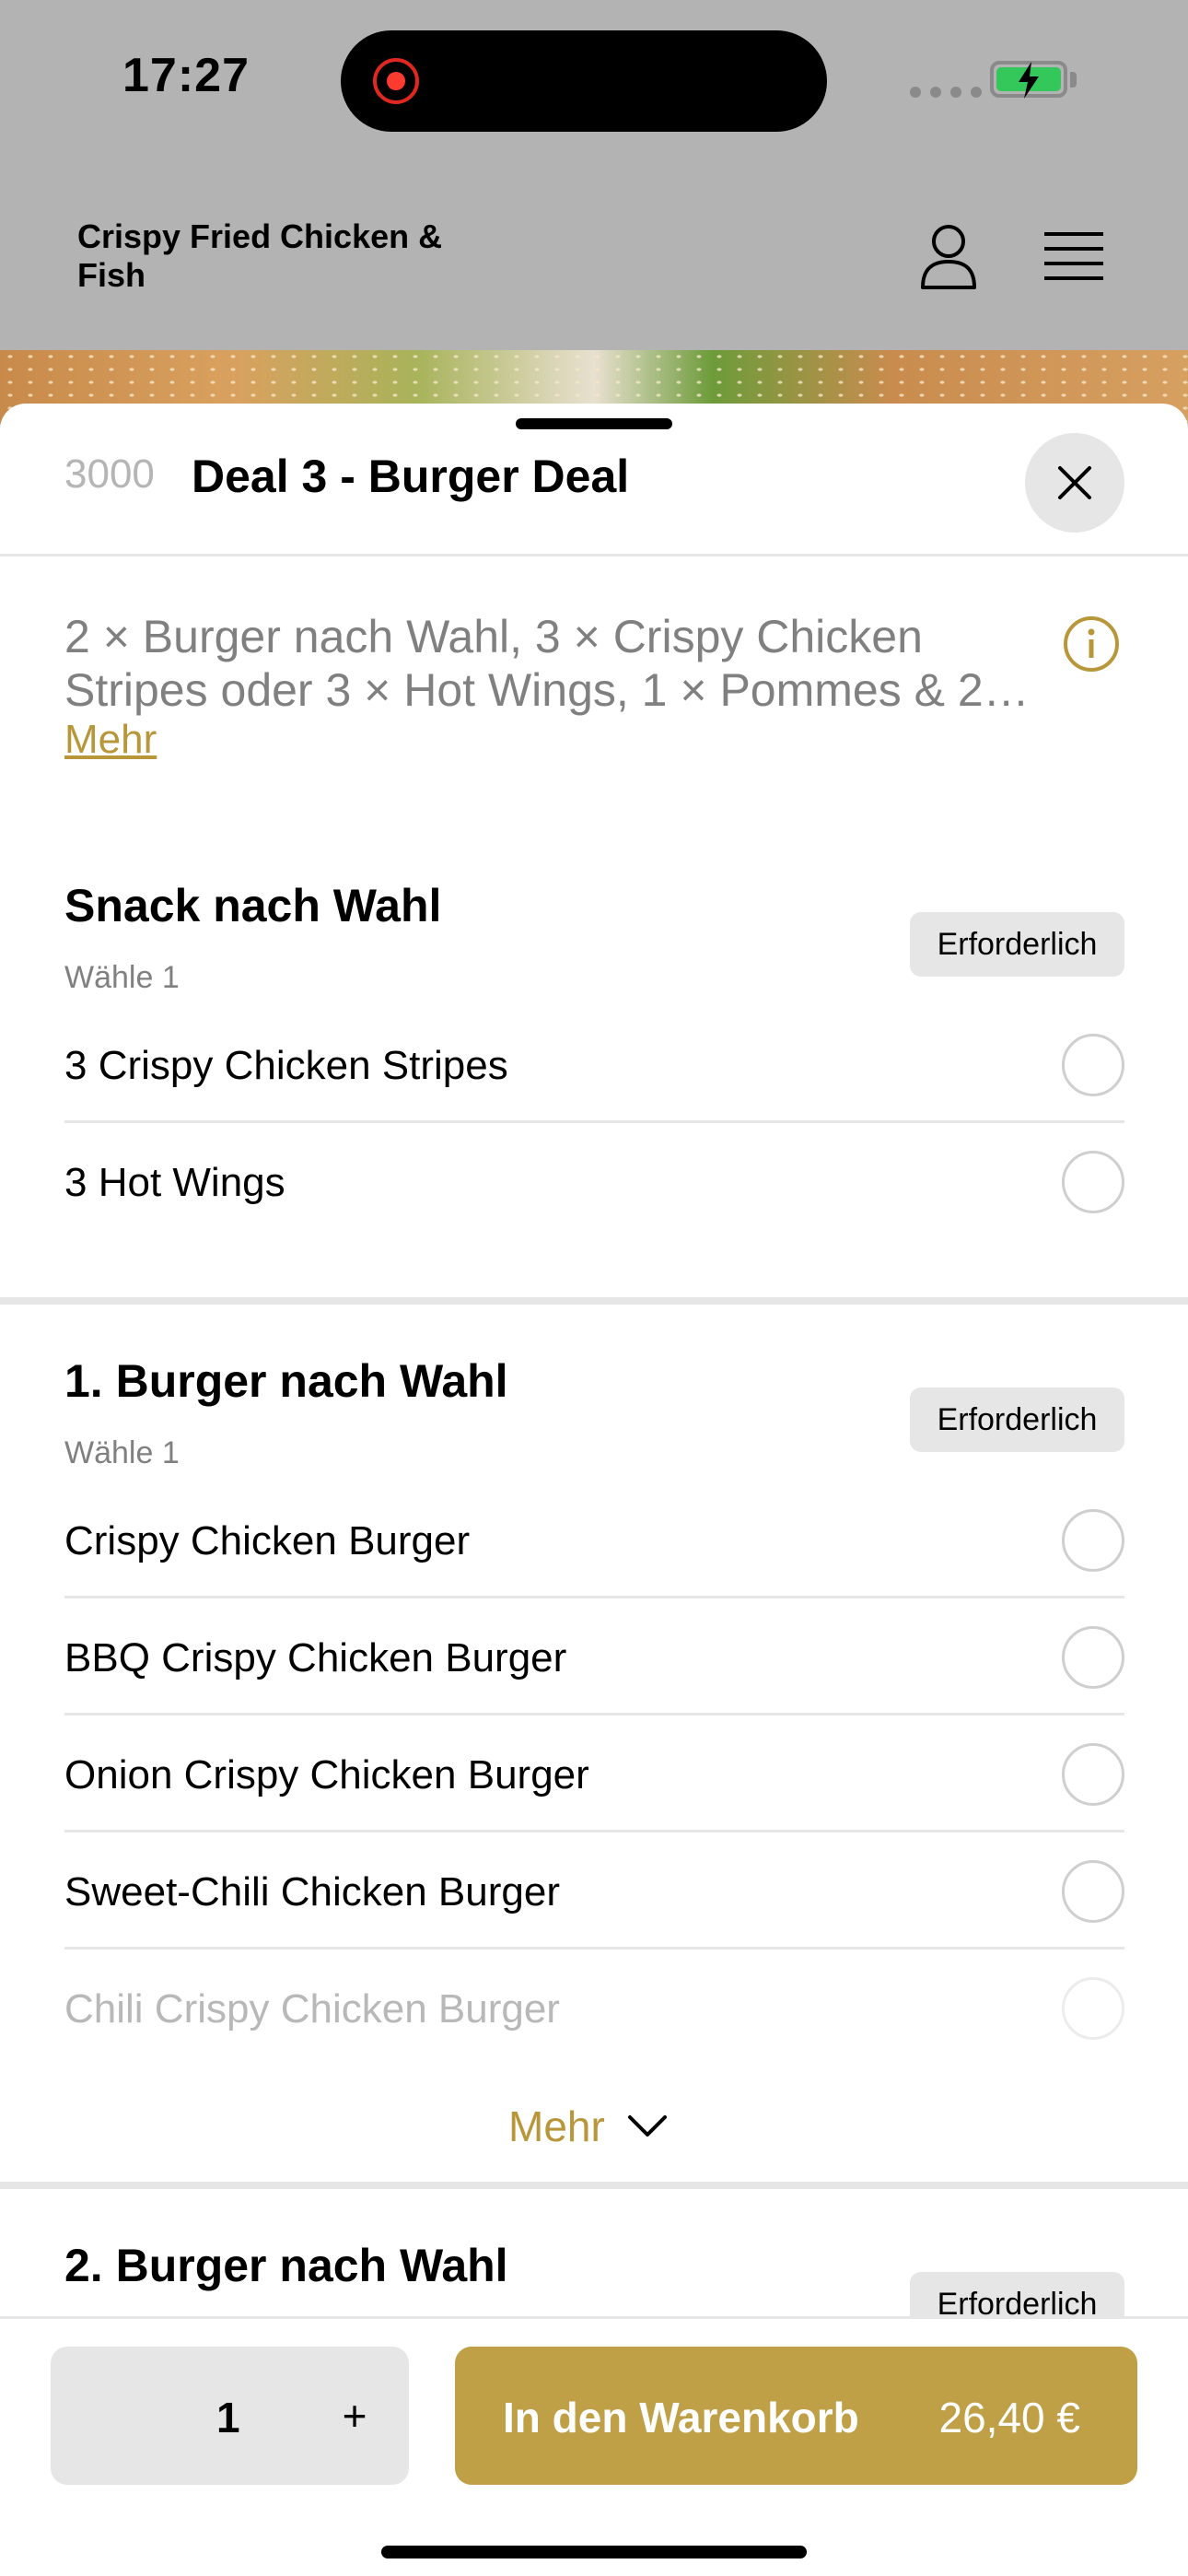 This screenshot has height=2576, width=1188. I want to click on menu-icon, so click(1073, 255).